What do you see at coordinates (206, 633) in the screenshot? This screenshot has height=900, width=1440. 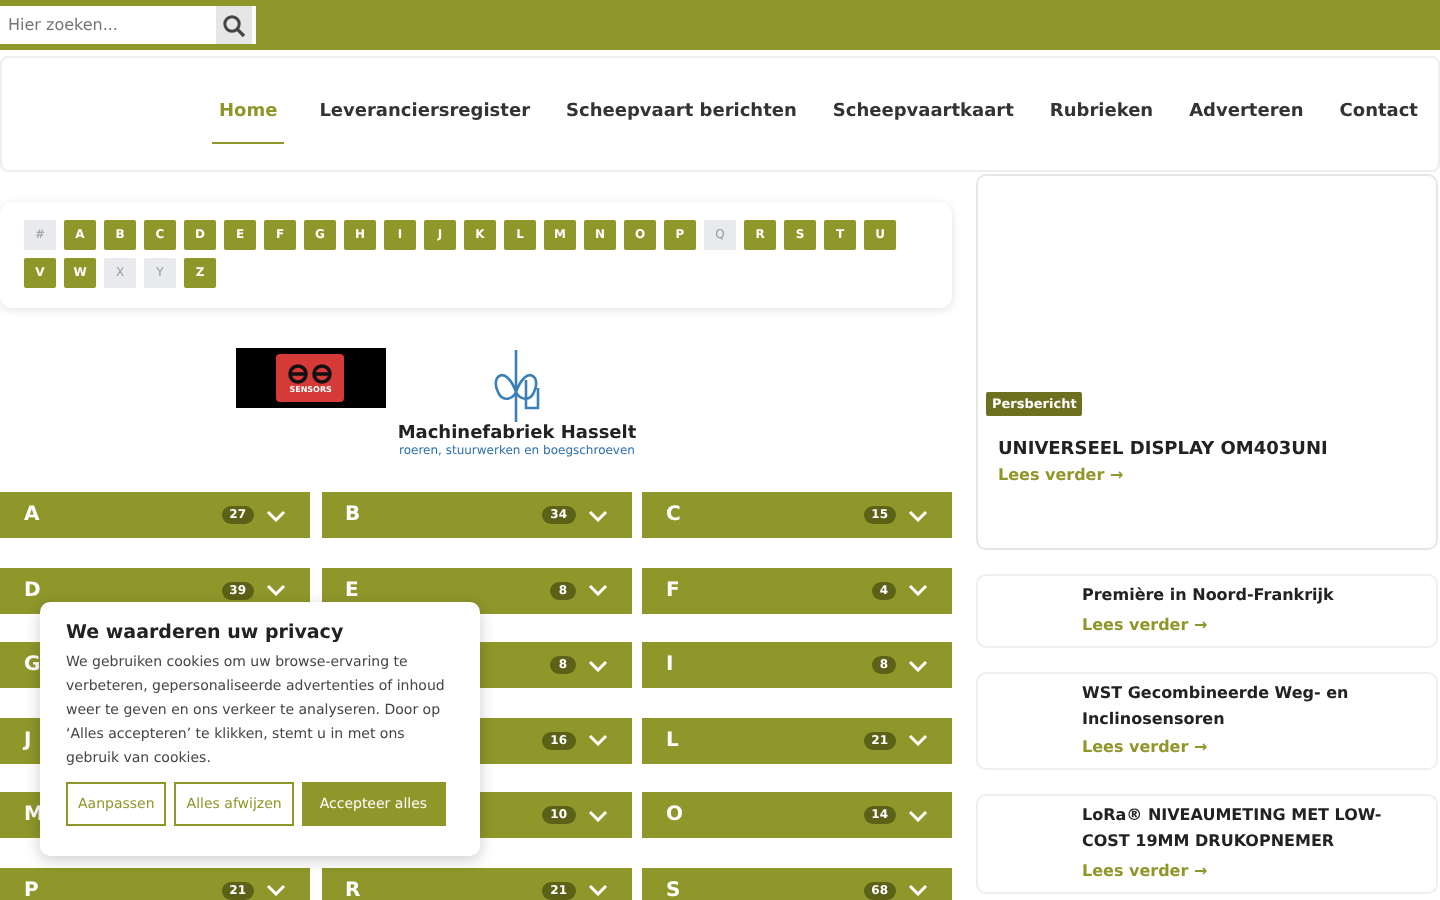 I see `dialog-title: We waarderen uw privacy` at bounding box center [206, 633].